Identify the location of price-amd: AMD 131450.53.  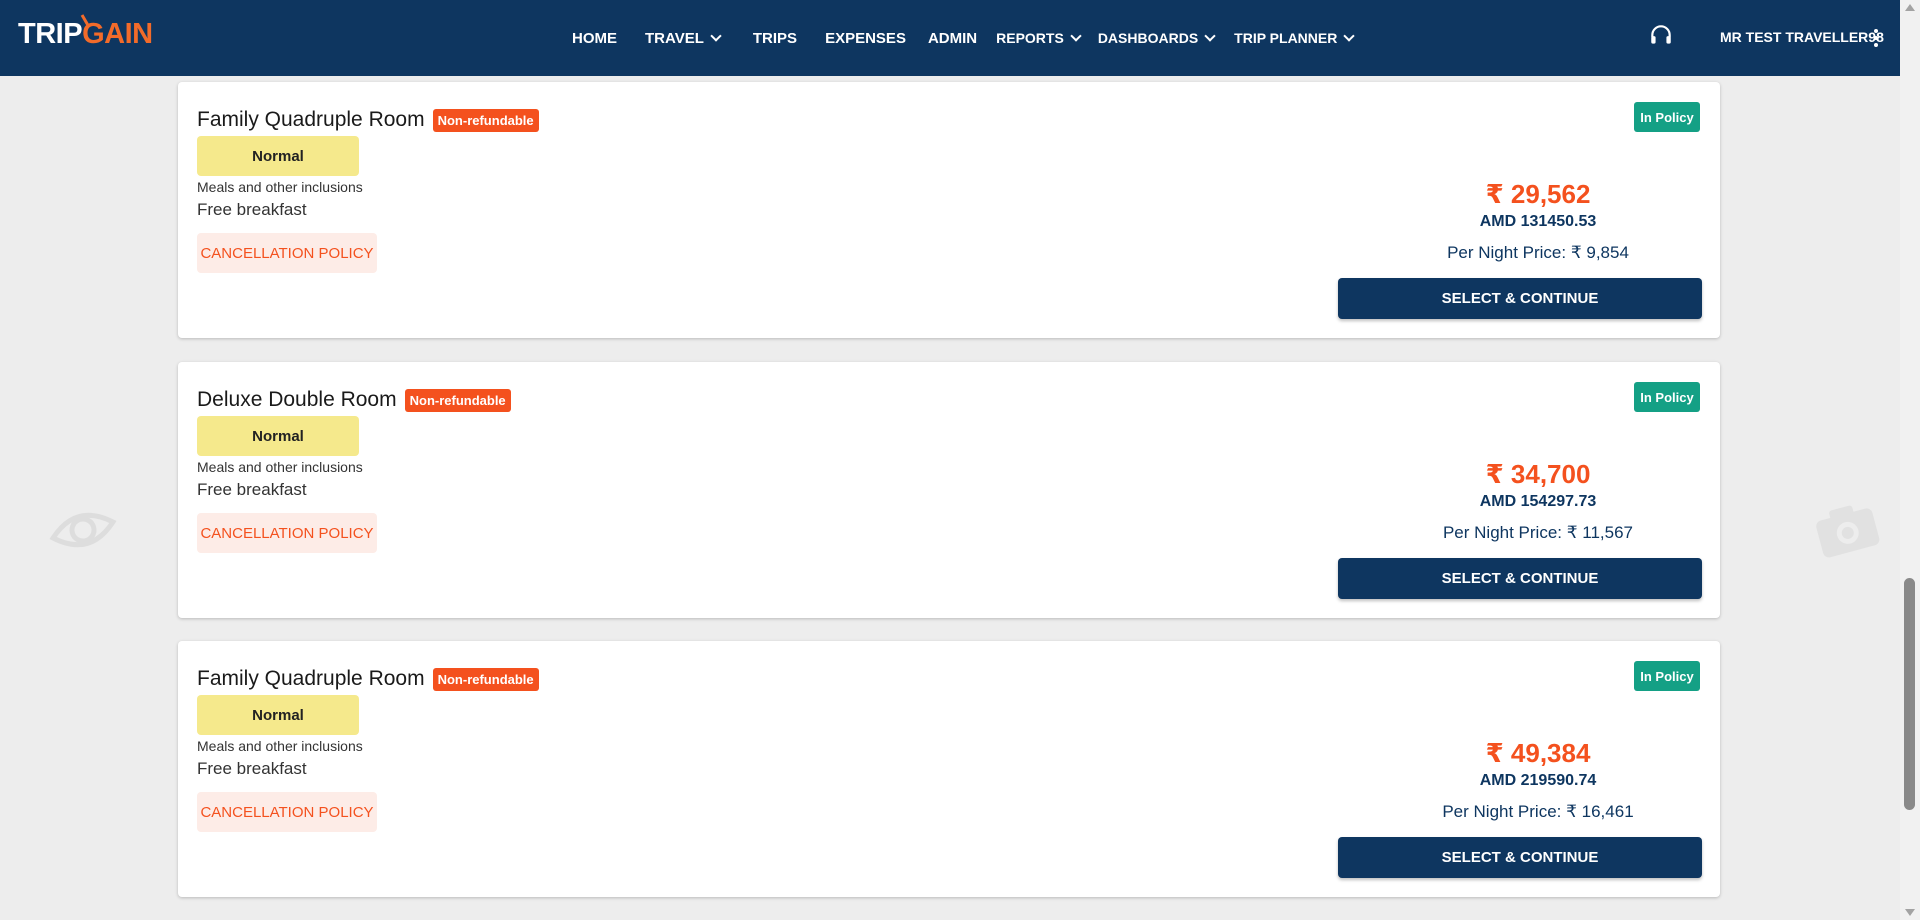
(1538, 221).